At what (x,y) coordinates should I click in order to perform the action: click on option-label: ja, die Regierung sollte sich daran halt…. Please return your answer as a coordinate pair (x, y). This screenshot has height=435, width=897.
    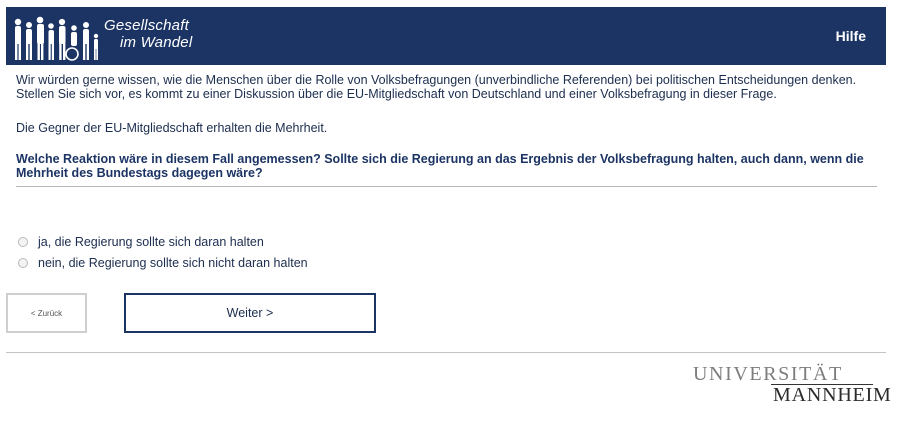
    Looking at the image, I should click on (151, 241).